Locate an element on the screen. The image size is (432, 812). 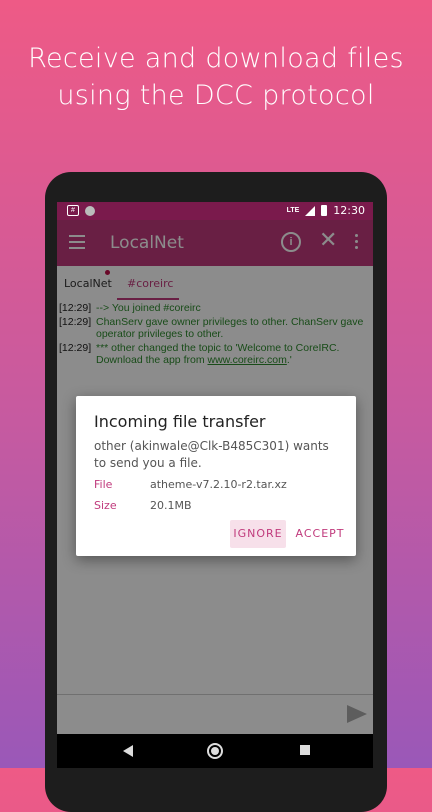
message-icon: # is located at coordinates (73, 210).